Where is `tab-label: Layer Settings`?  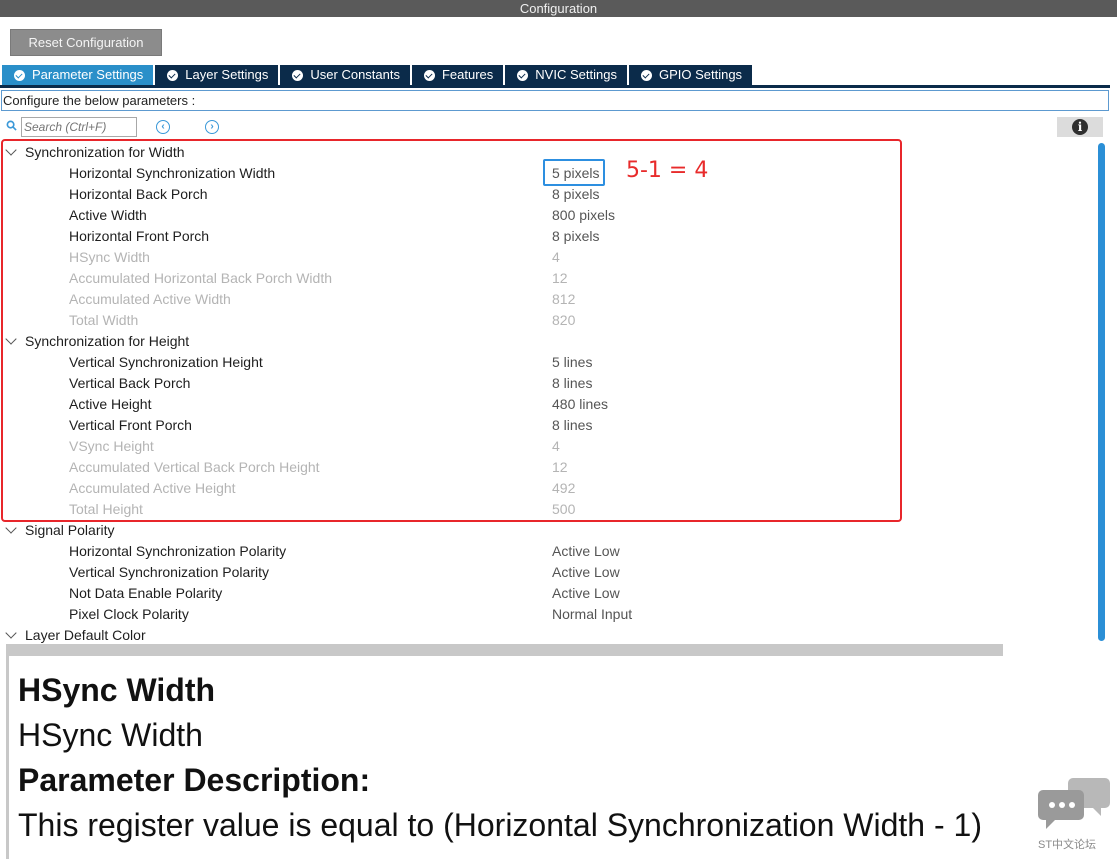
tab-label: Layer Settings is located at coordinates (227, 74).